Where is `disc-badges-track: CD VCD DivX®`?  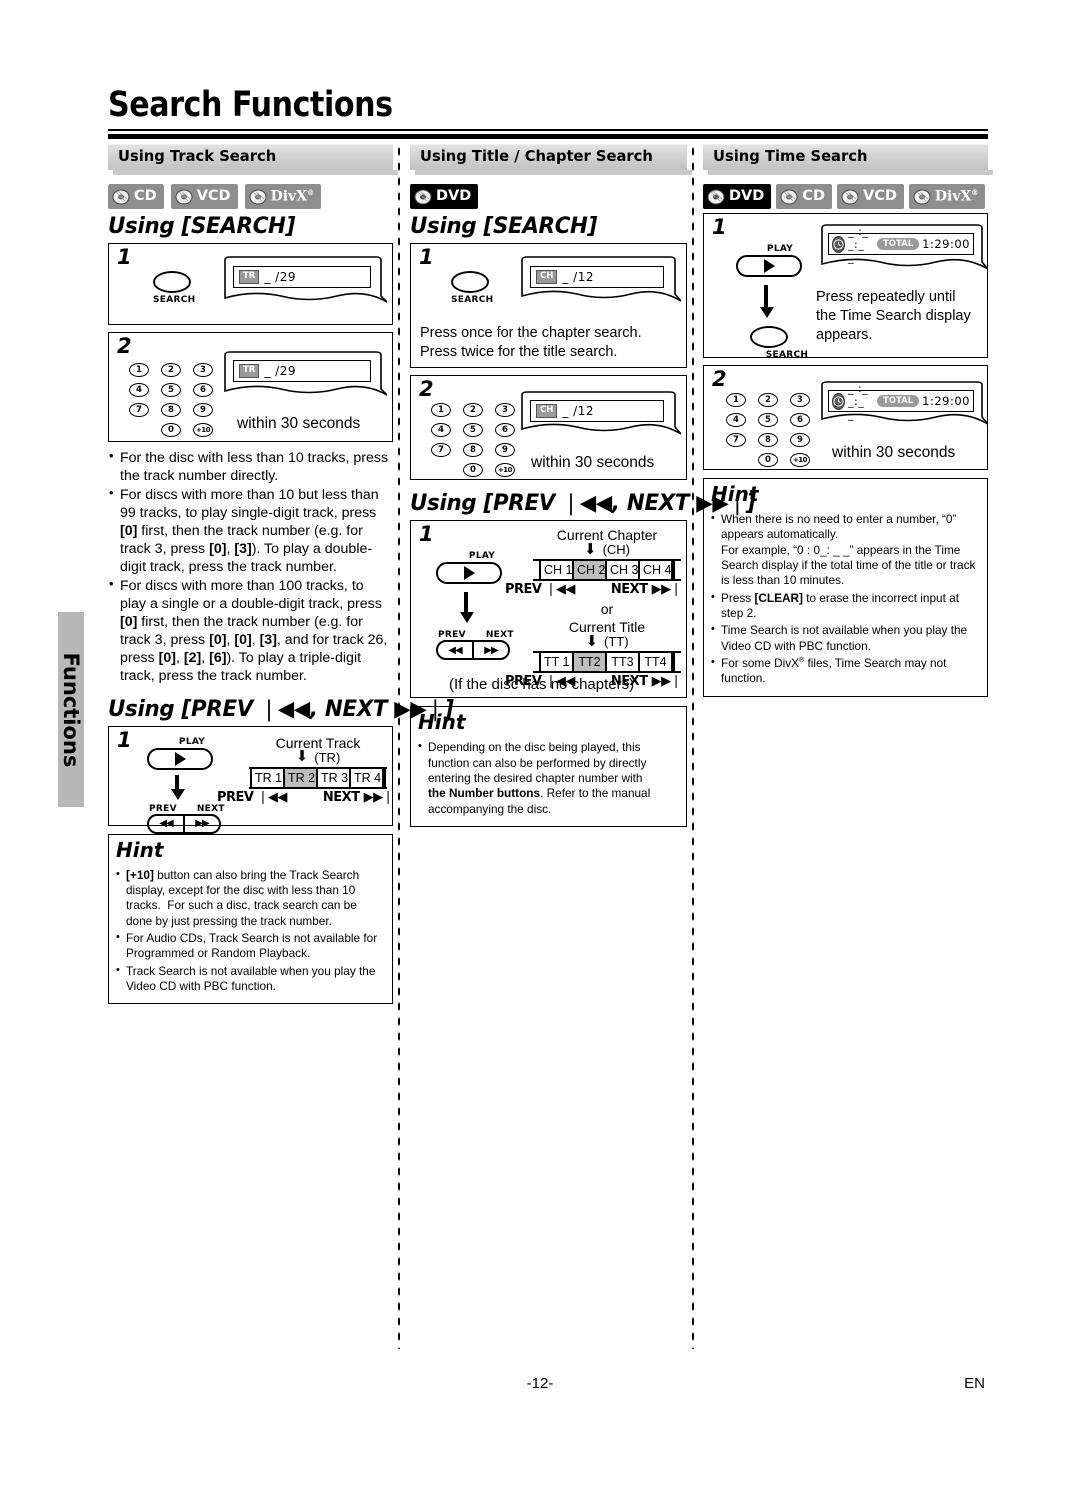
disc-badges-track: CD VCD DivX® is located at coordinates (250, 196).